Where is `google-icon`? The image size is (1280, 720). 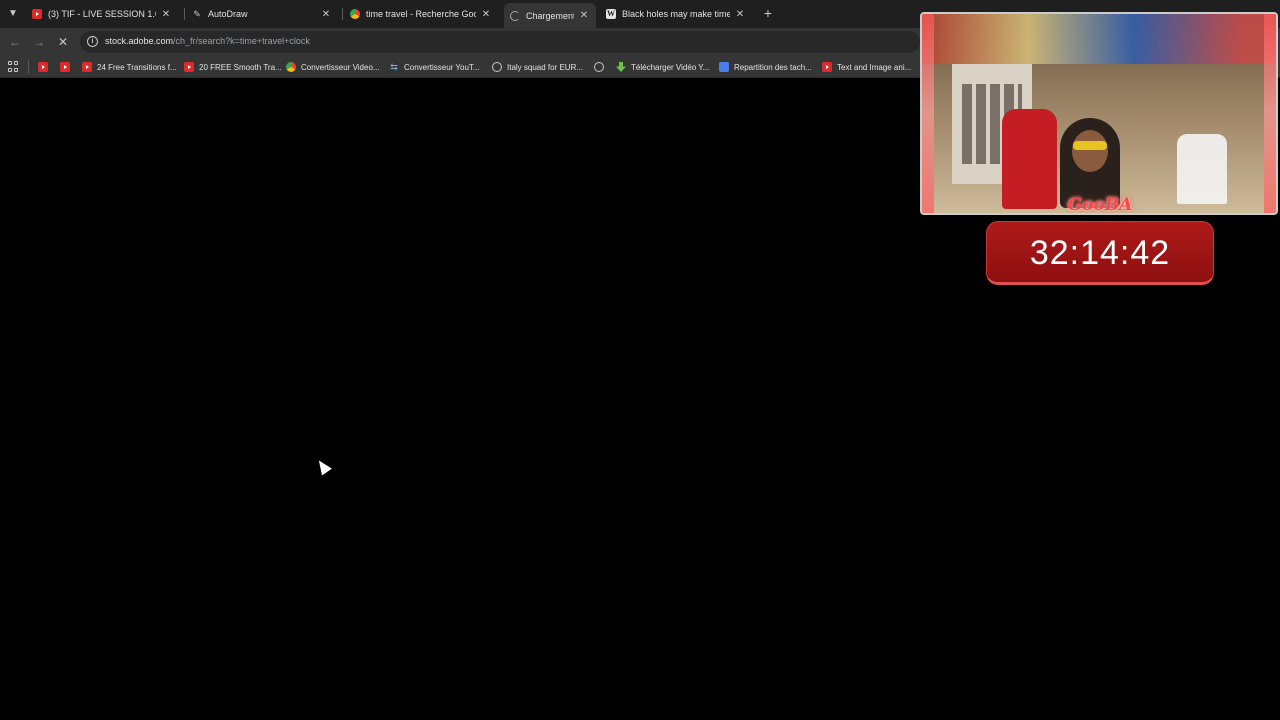 google-icon is located at coordinates (355, 14).